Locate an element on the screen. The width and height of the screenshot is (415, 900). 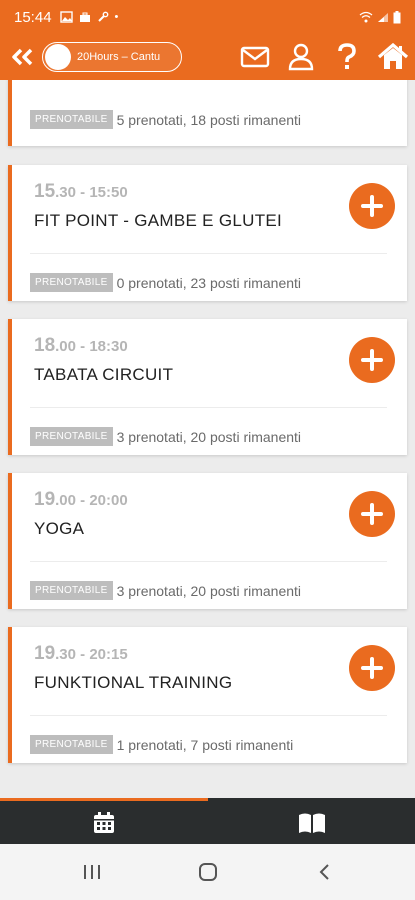
recent-apps-button is located at coordinates (92, 872).